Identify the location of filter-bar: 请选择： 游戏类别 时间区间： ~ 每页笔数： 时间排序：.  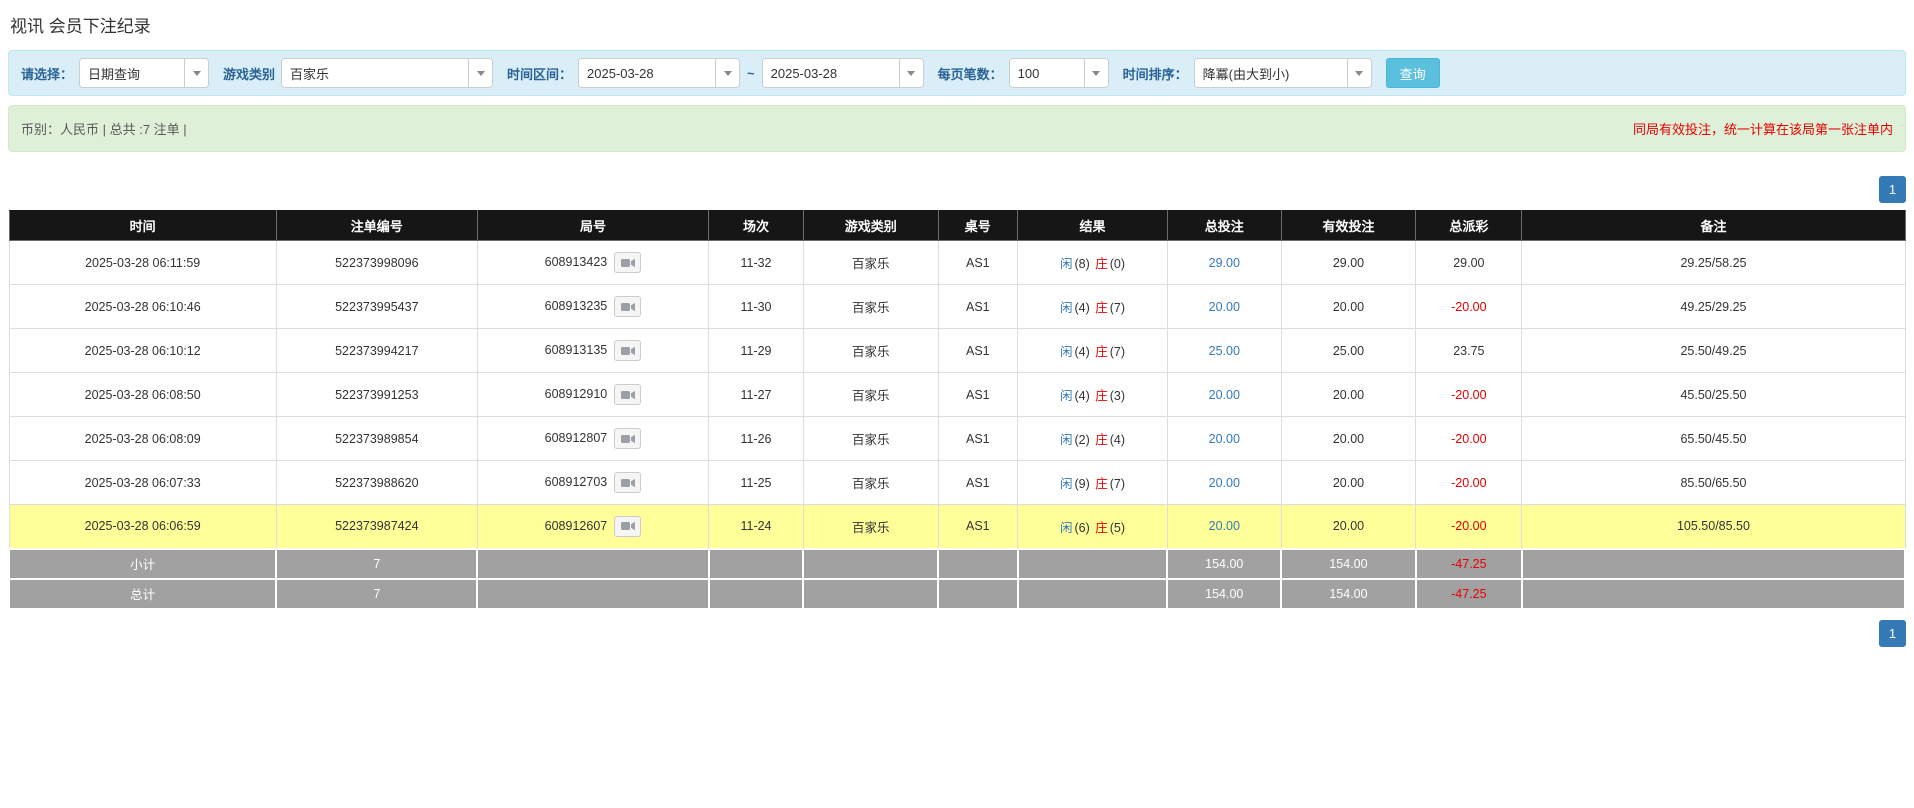
(957, 73).